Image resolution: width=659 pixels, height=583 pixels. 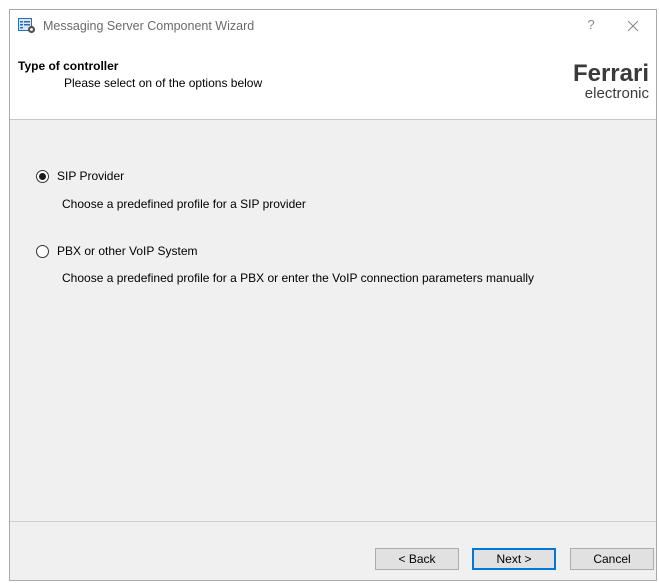 I want to click on next-button: Next >, so click(x=514, y=559).